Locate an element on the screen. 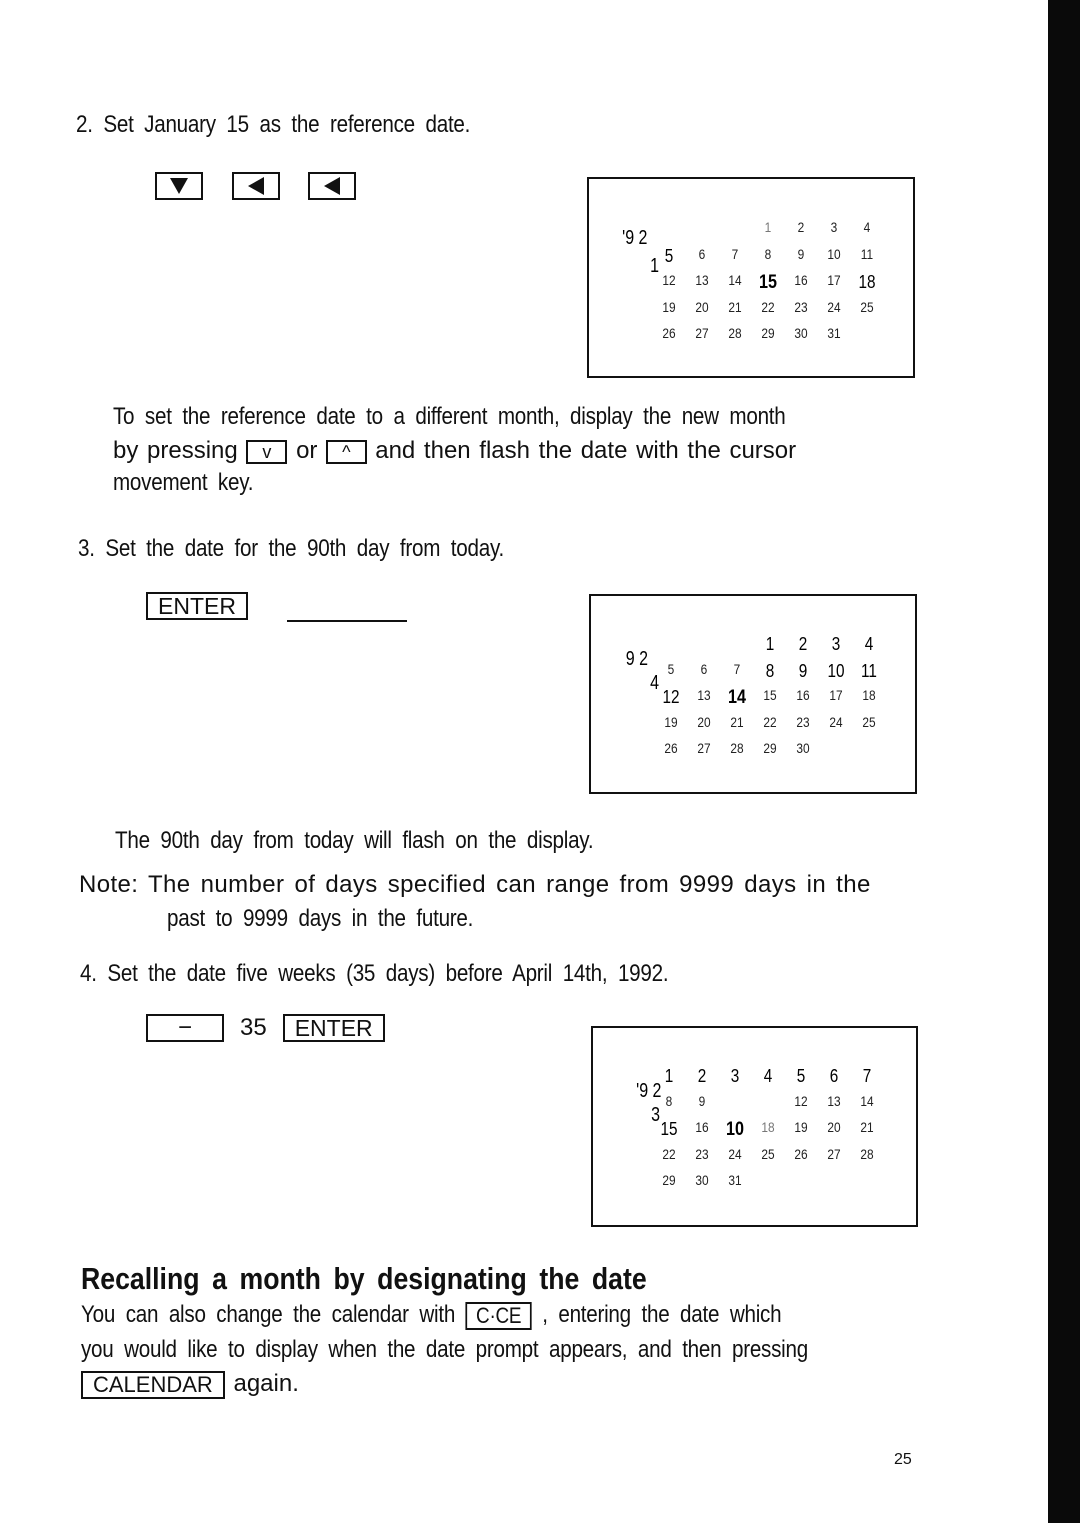 Image resolution: width=1080 pixels, height=1523 pixels. text: and then flash the date with the cursor is located at coordinates (586, 450).